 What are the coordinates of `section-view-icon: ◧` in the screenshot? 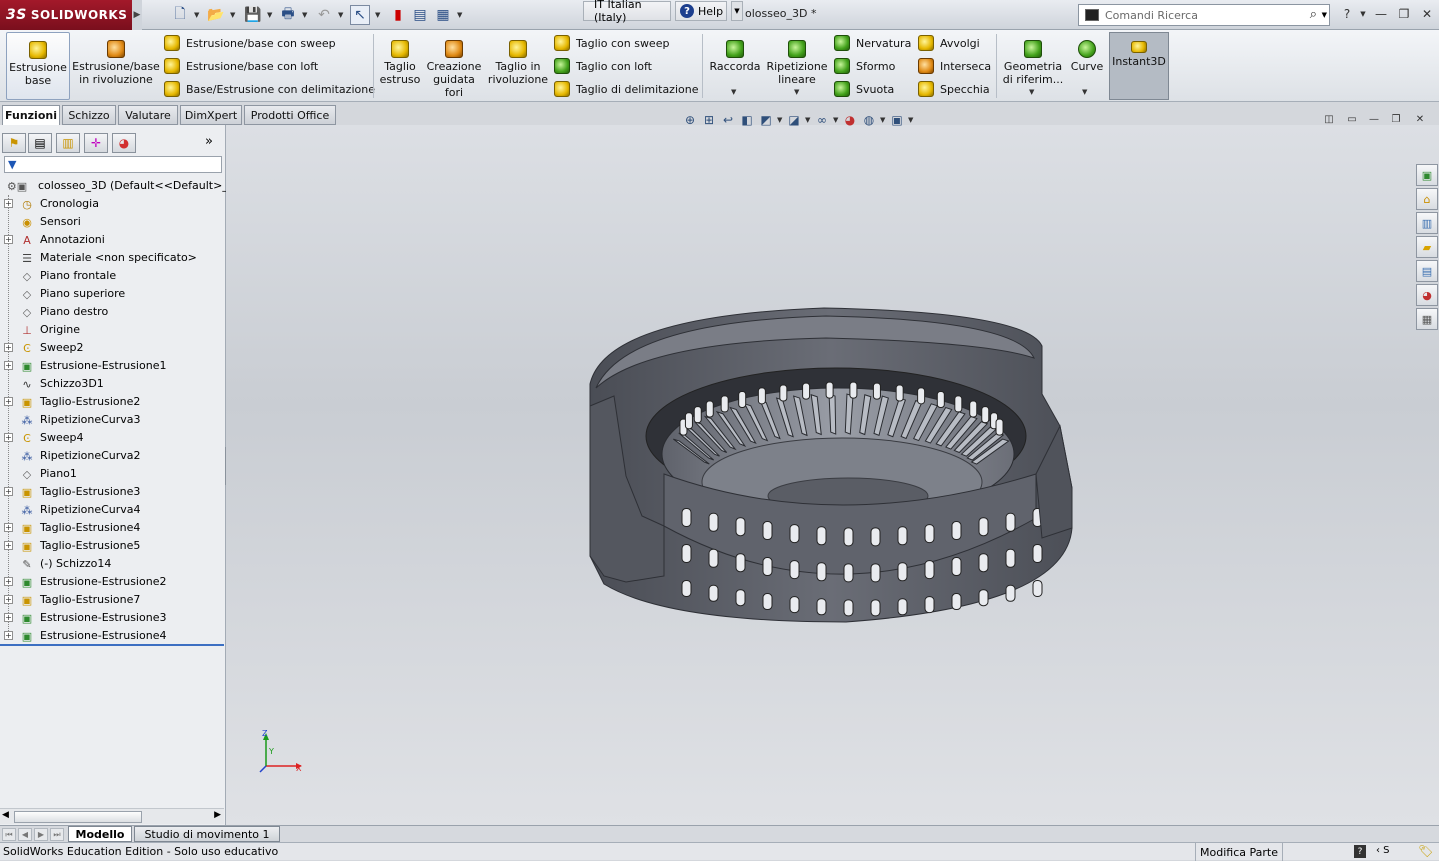 It's located at (747, 120).